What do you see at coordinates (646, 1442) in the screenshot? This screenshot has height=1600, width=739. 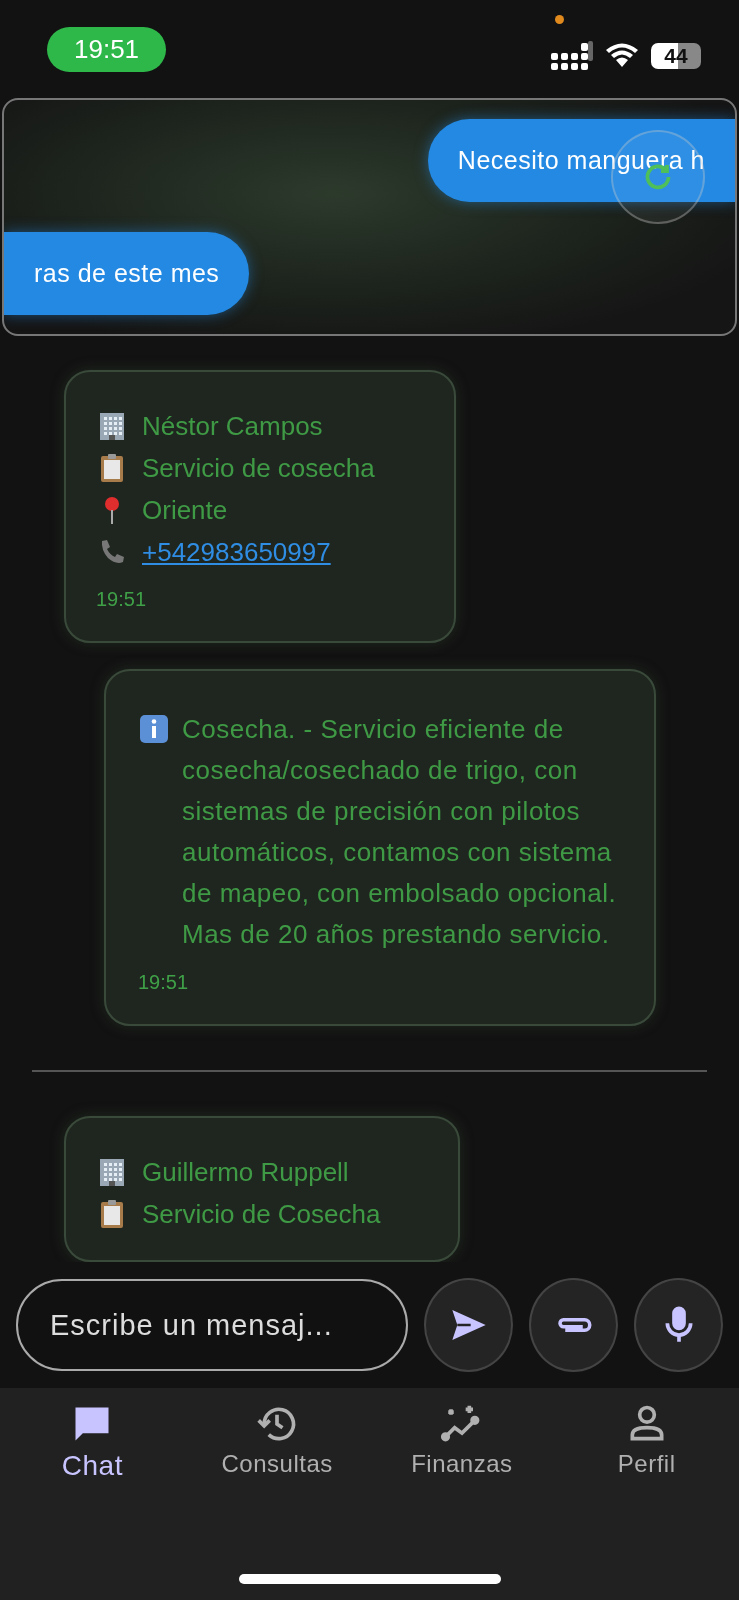 I see `nav-tab: Perfil` at bounding box center [646, 1442].